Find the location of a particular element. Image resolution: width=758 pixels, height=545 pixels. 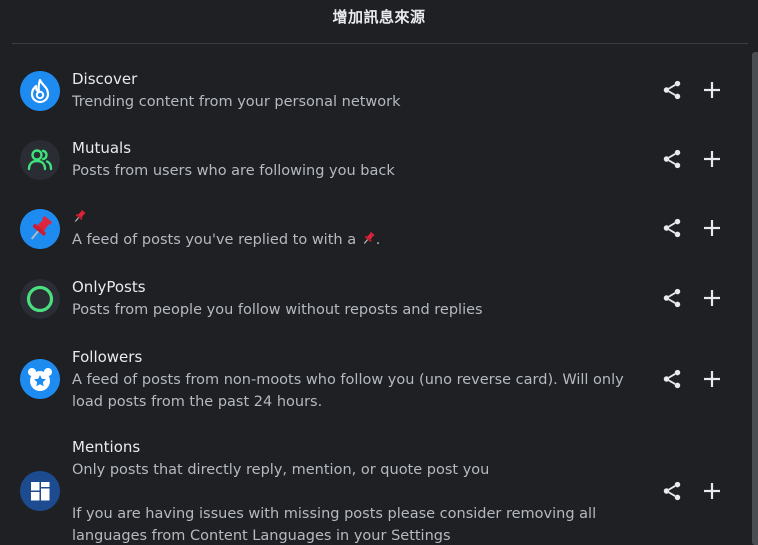

feed-name is located at coordinates (79, 217).